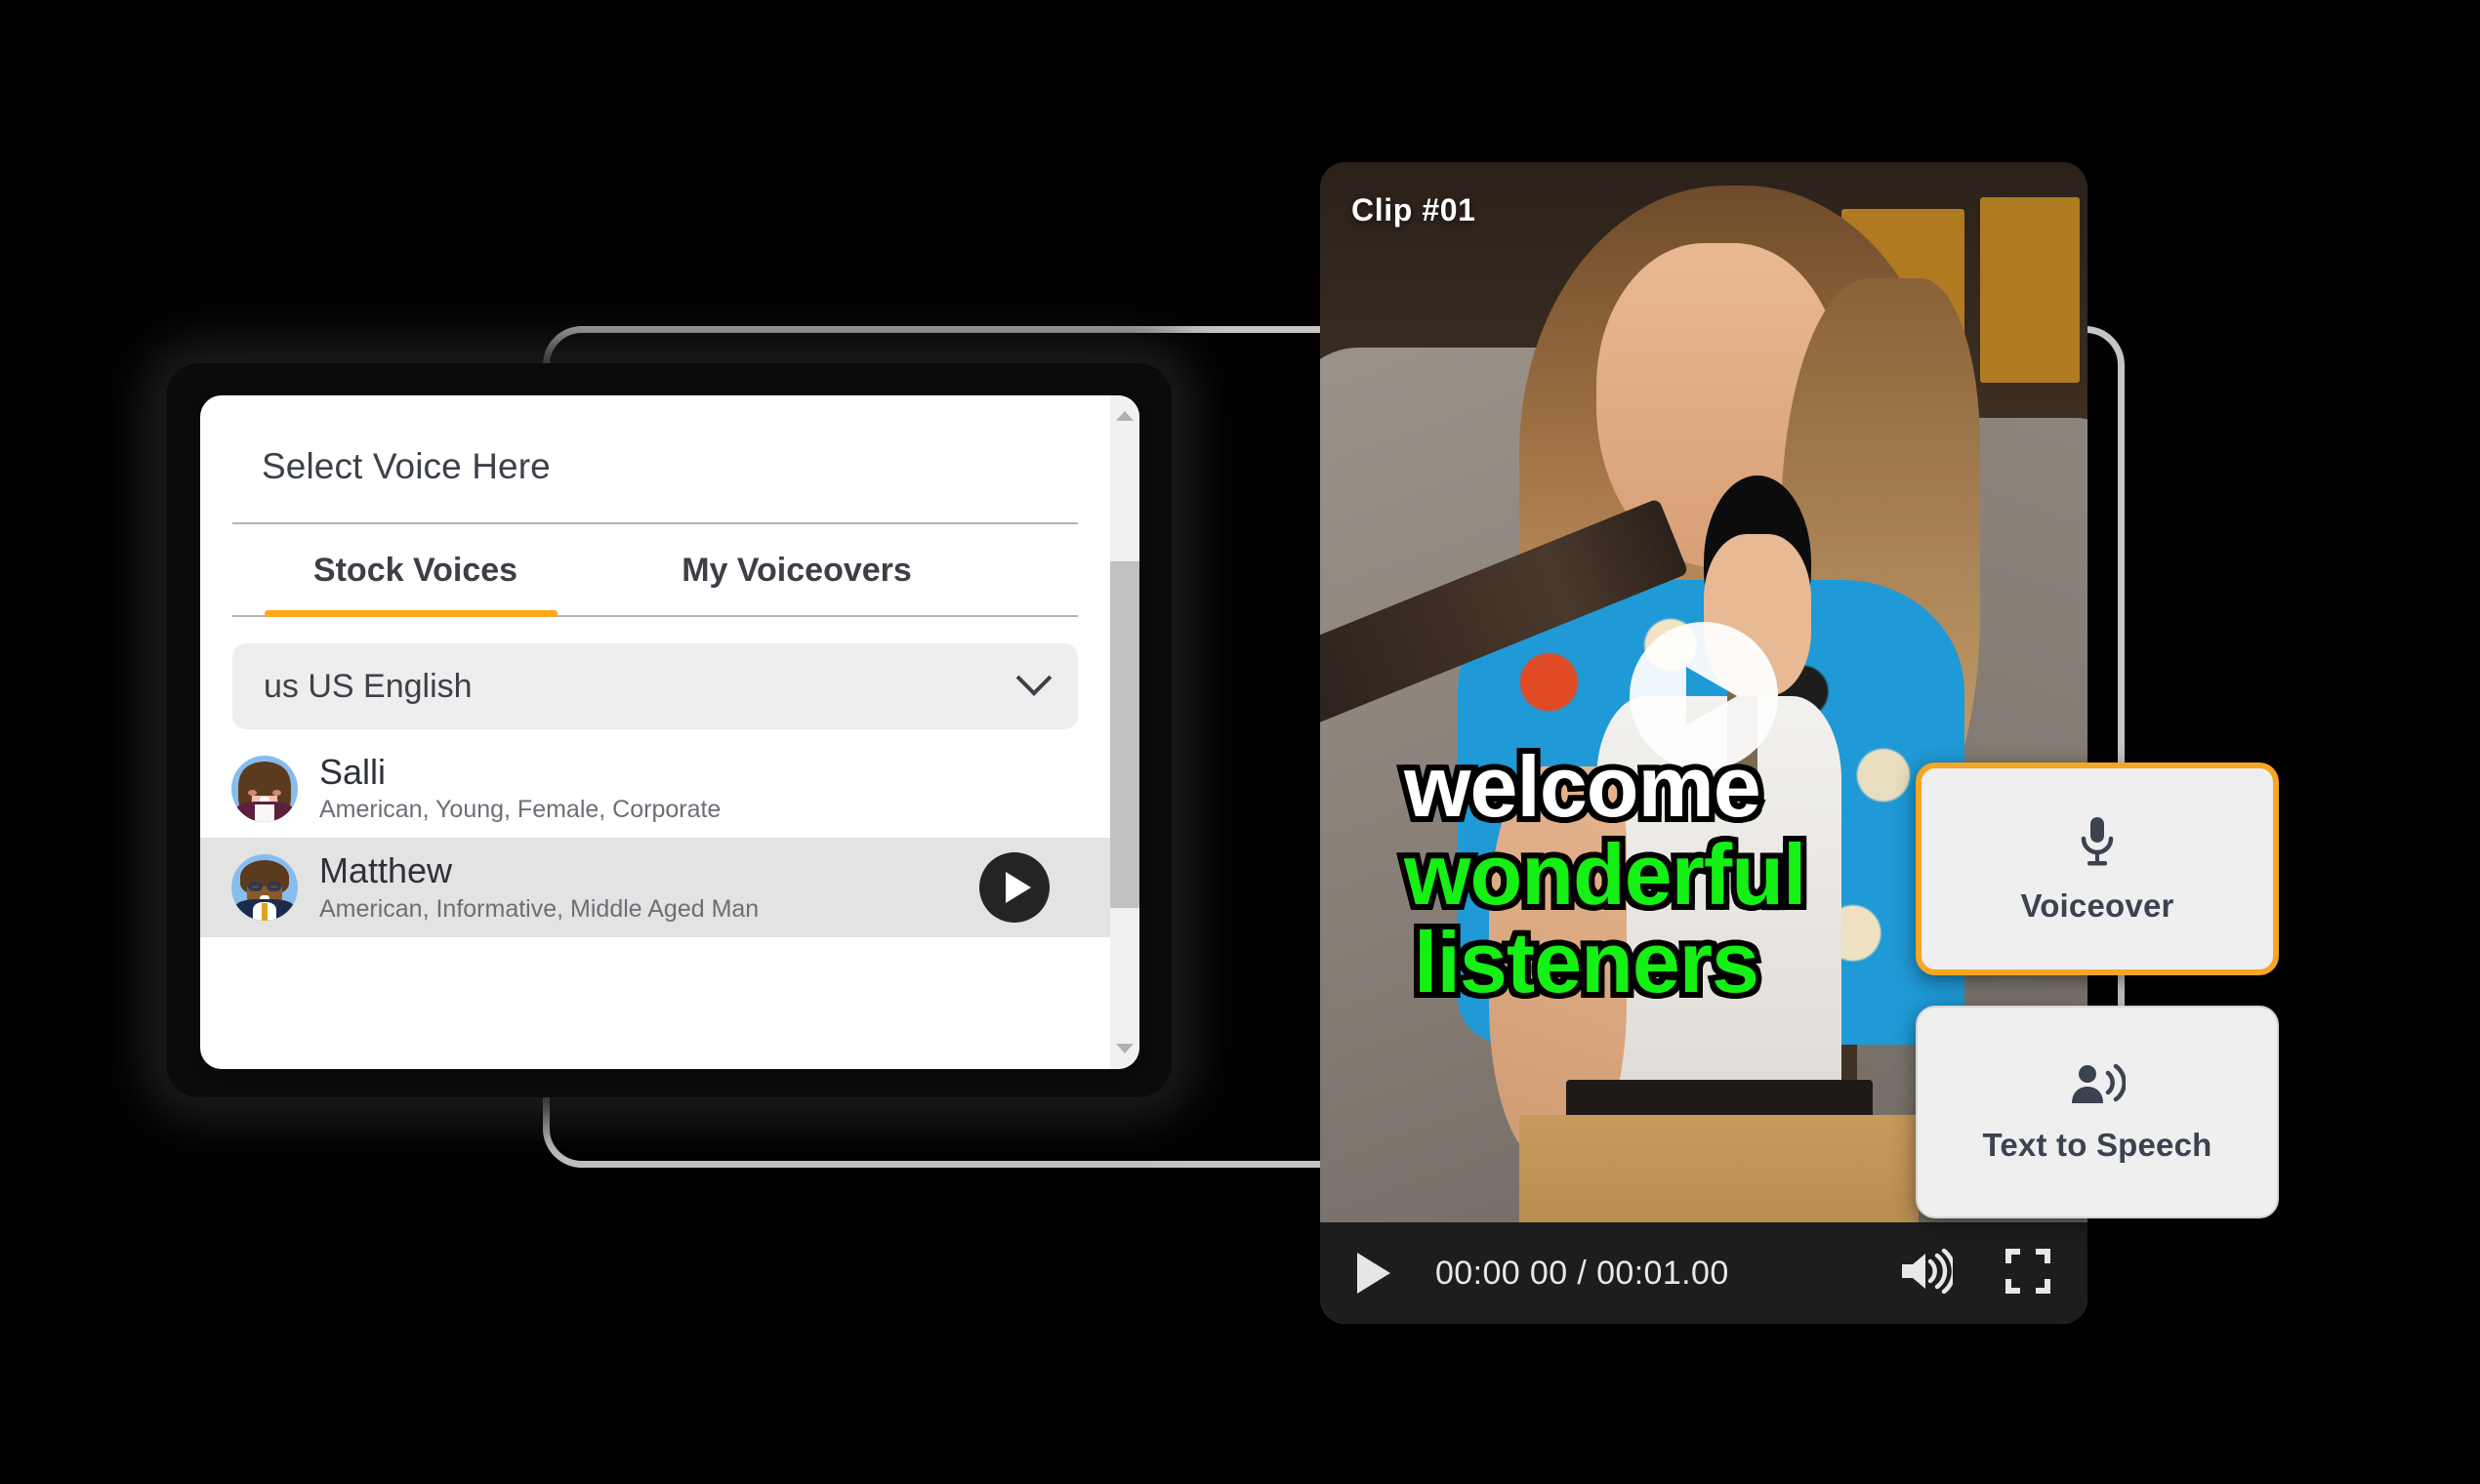 This screenshot has height=1484, width=2480. What do you see at coordinates (1124, 416) in the screenshot?
I see `scroll-up-arrow-icon` at bounding box center [1124, 416].